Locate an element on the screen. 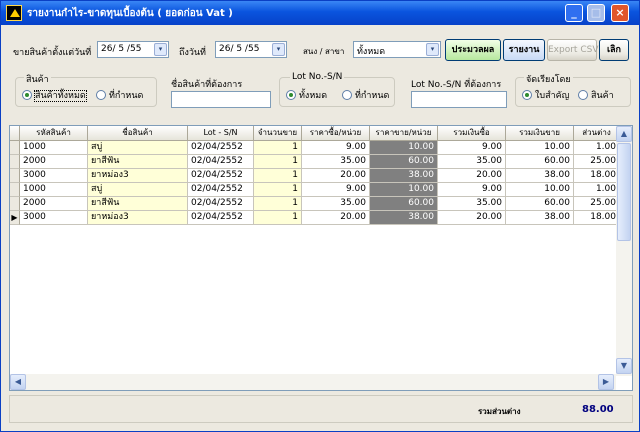 The image size is (640, 432). minimize-button: _ is located at coordinates (574, 13).